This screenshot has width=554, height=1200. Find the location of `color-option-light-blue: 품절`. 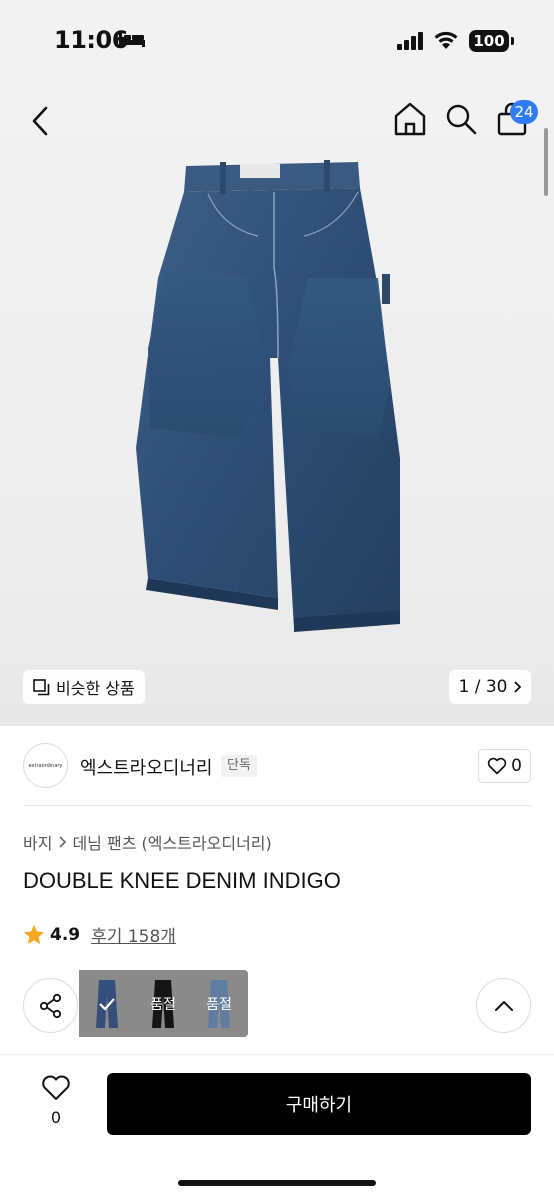

color-option-light-blue: 품절 is located at coordinates (219, 1003).